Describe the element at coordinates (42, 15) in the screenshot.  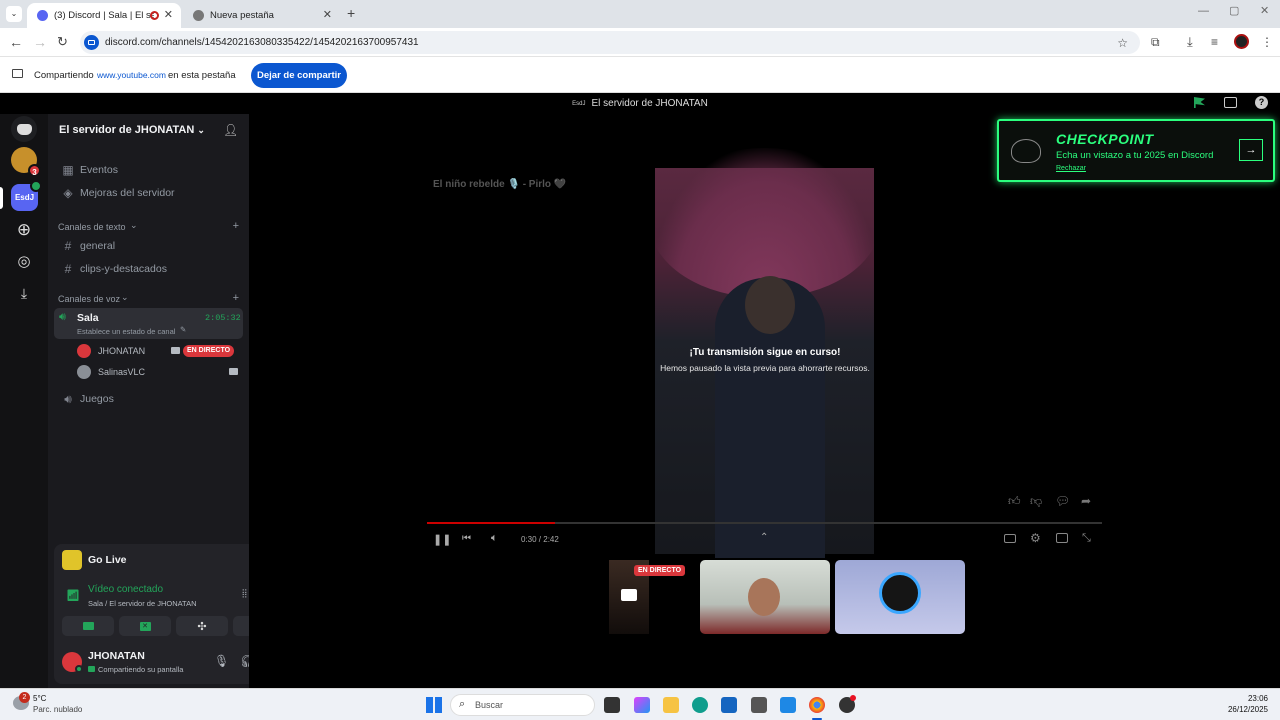
I see `discord-favicon-icon` at that location.